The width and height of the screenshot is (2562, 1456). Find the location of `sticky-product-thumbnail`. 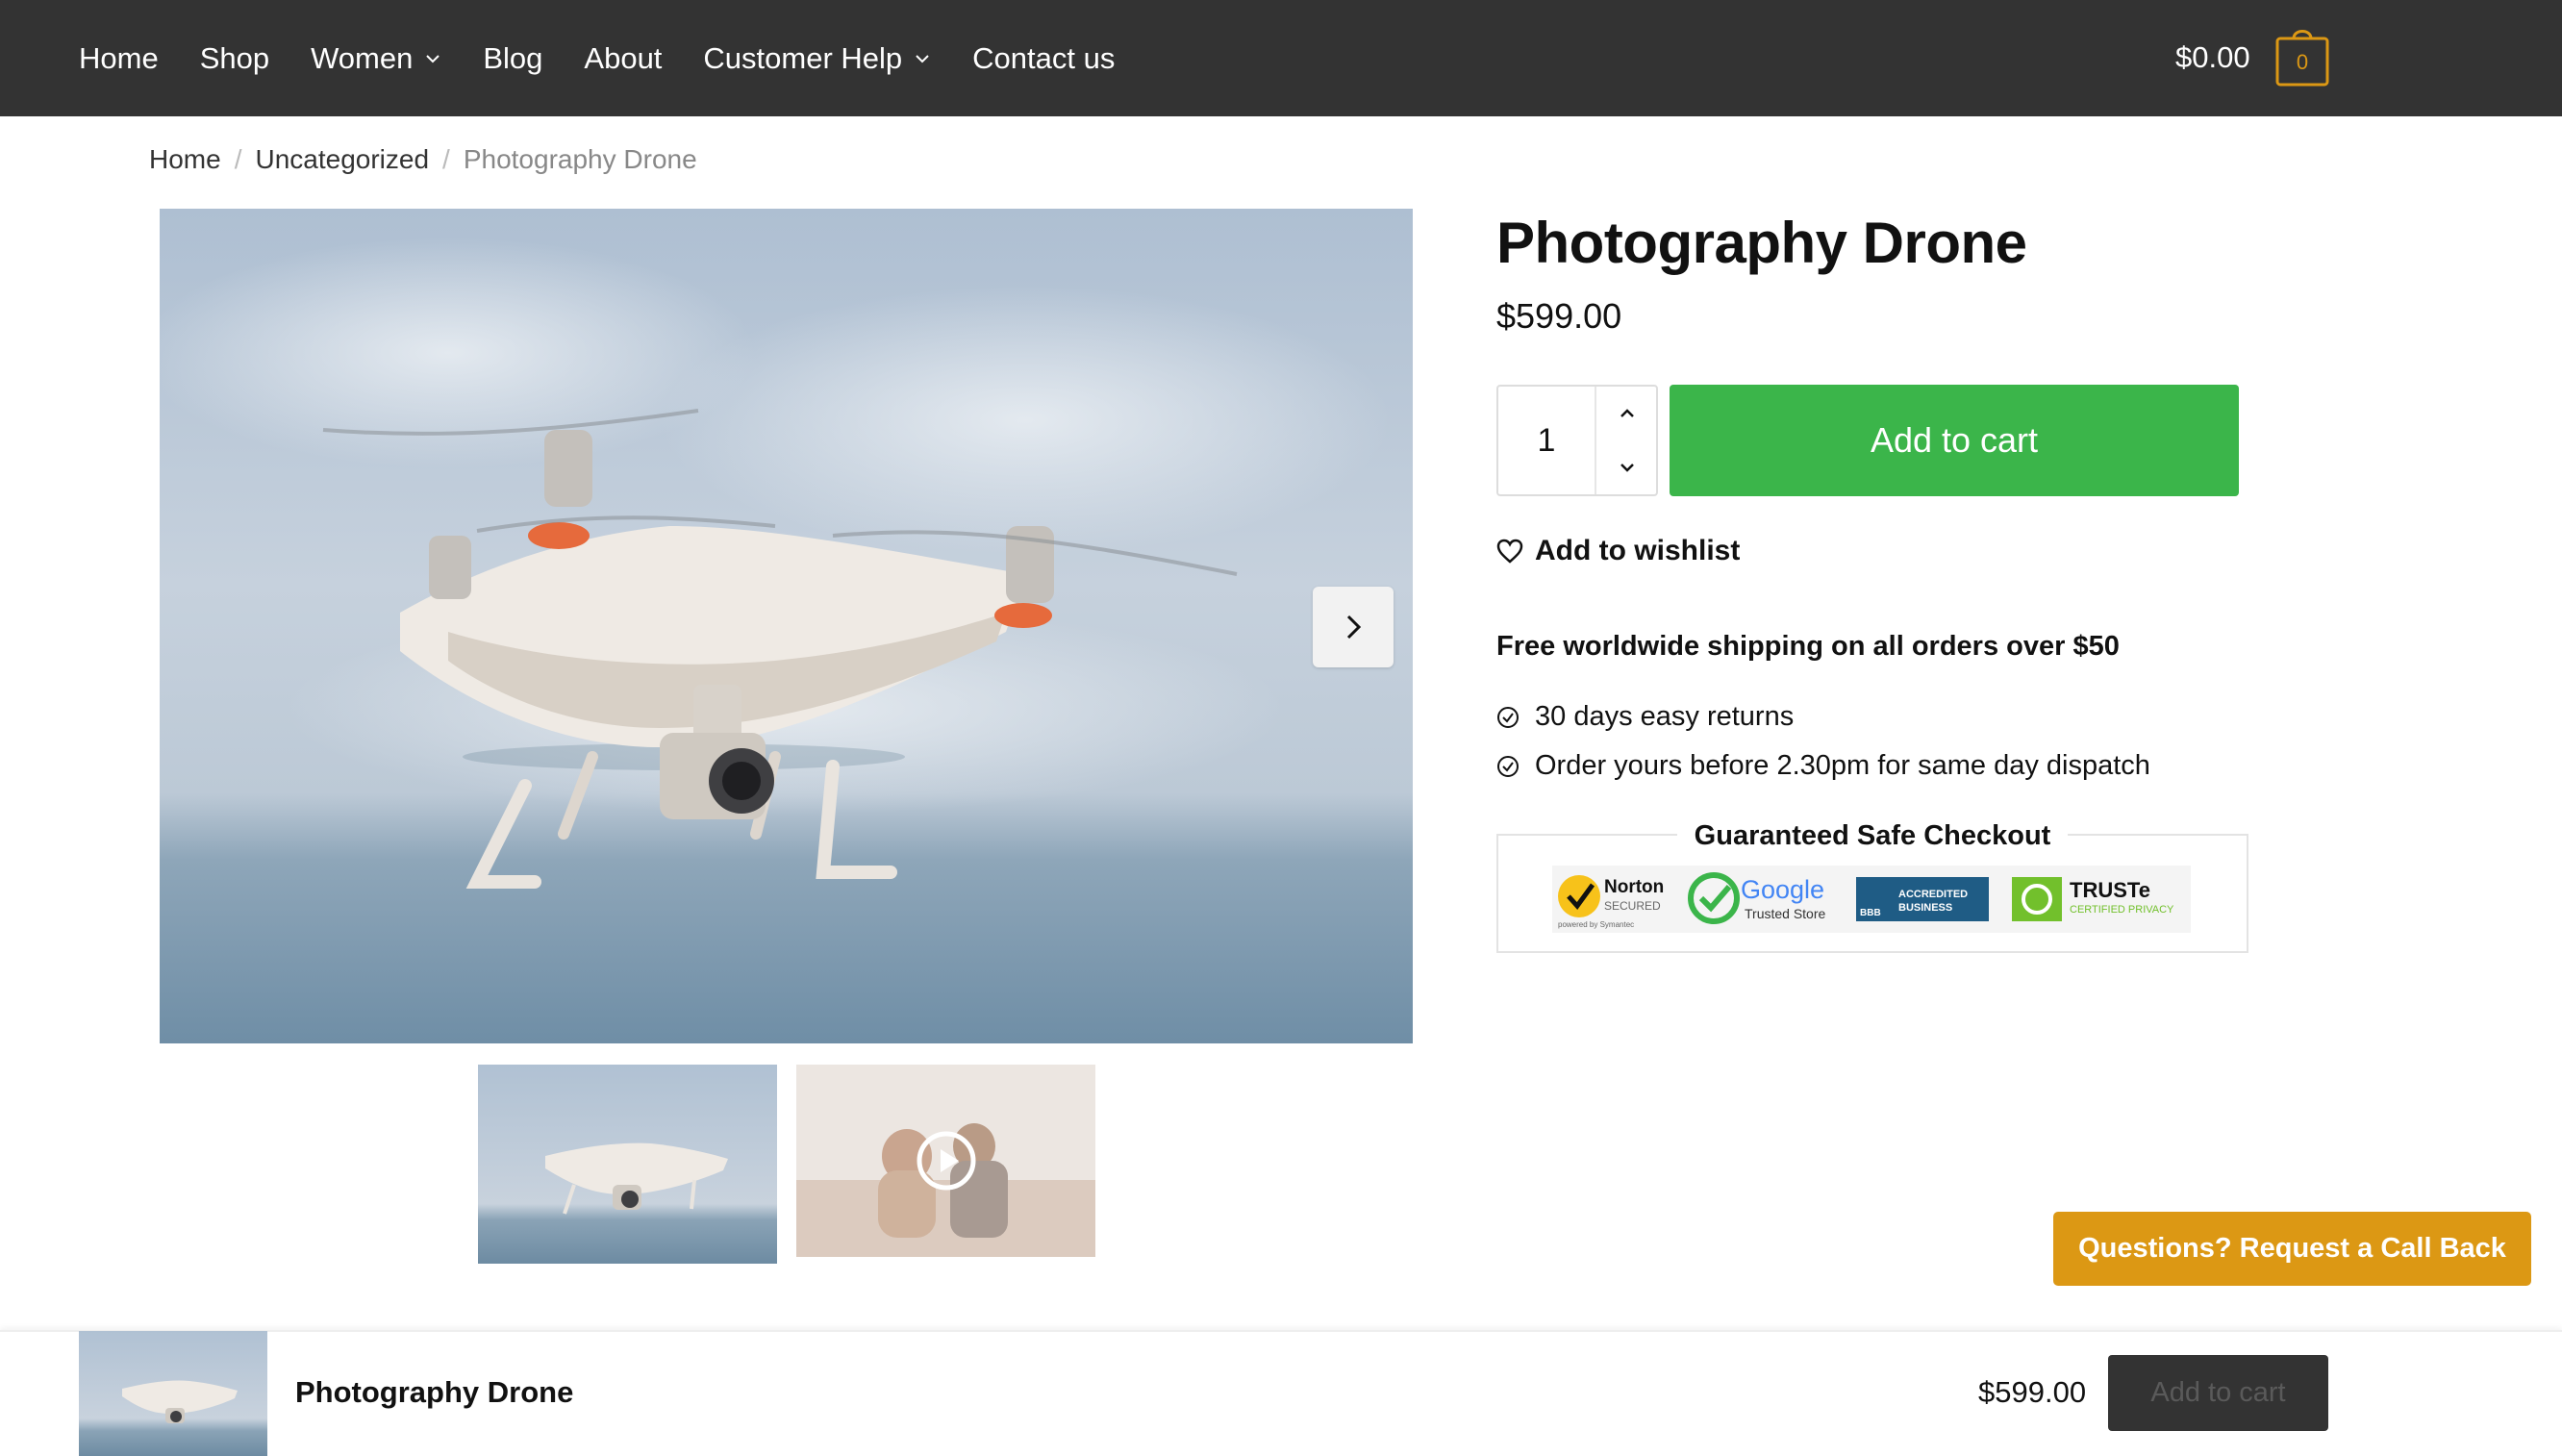

sticky-product-thumbnail is located at coordinates (173, 1393).